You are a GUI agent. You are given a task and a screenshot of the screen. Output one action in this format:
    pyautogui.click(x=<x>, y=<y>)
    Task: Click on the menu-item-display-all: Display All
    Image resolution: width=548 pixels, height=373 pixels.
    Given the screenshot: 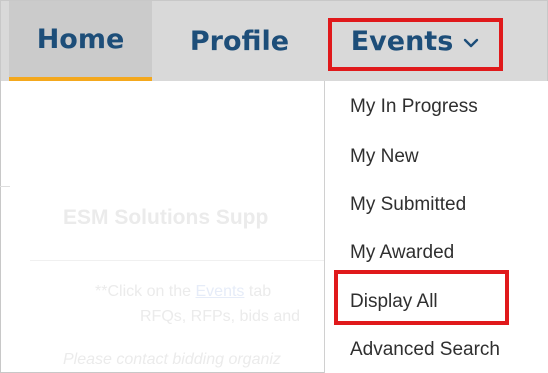 What is the action you would take?
    pyautogui.click(x=394, y=302)
    